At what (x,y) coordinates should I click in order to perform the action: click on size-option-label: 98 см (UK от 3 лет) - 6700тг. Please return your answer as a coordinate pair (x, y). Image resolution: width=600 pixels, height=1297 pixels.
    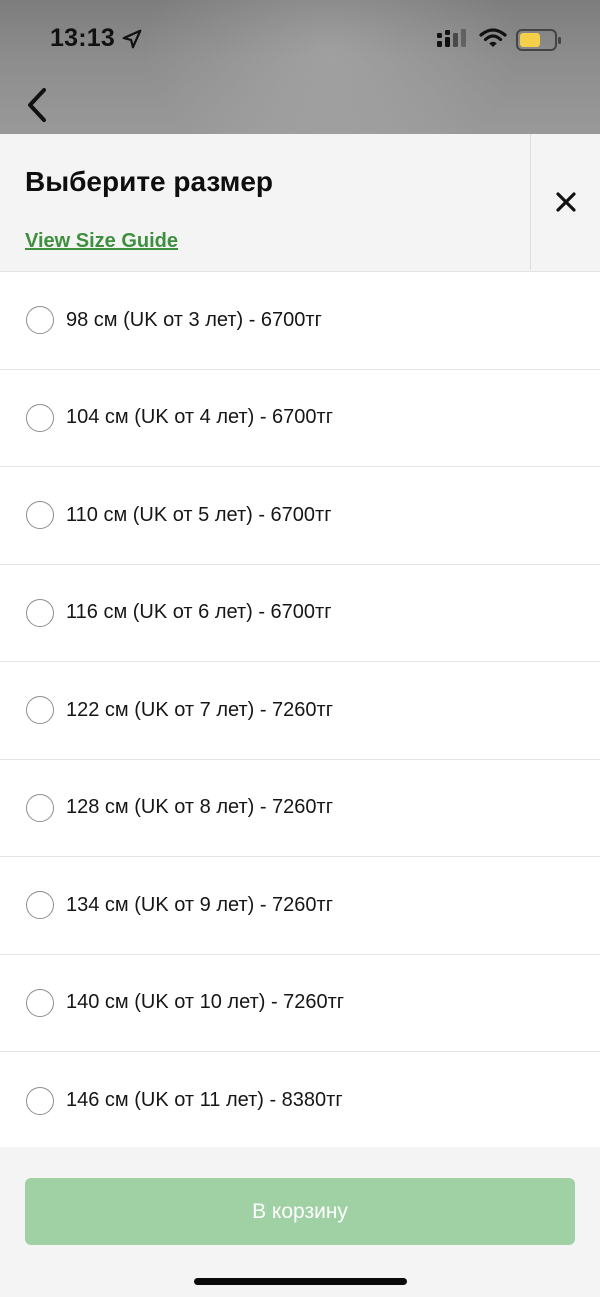
    Looking at the image, I should click on (194, 319).